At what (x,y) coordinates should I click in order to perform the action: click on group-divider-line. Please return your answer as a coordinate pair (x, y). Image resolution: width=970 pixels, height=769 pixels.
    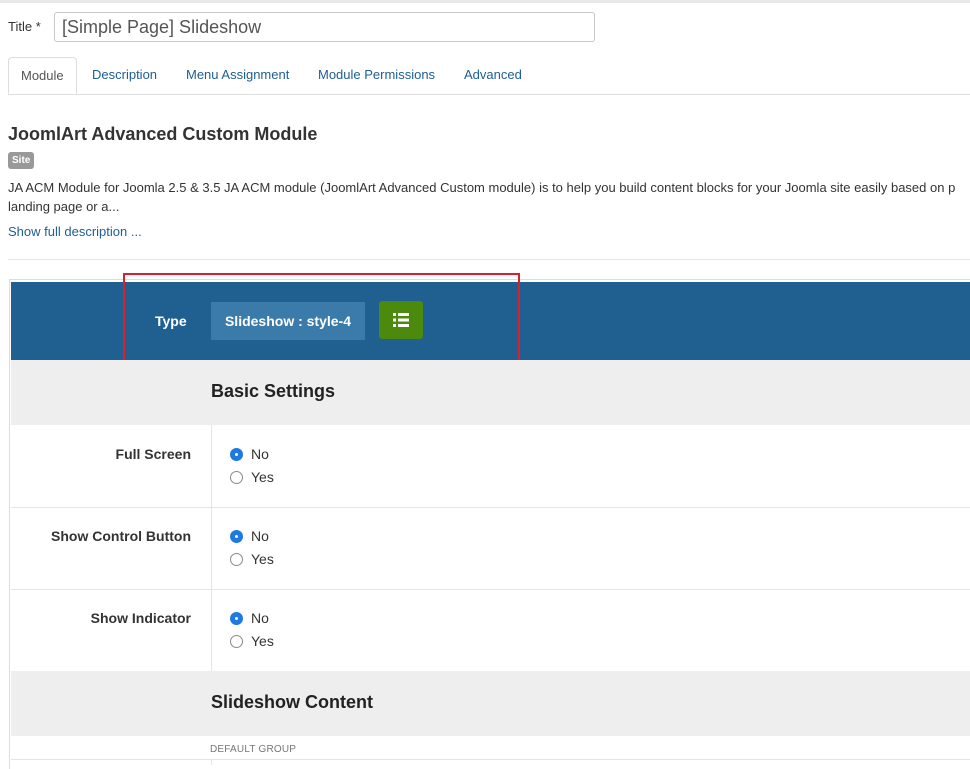
    Looking at the image, I should click on (490, 759).